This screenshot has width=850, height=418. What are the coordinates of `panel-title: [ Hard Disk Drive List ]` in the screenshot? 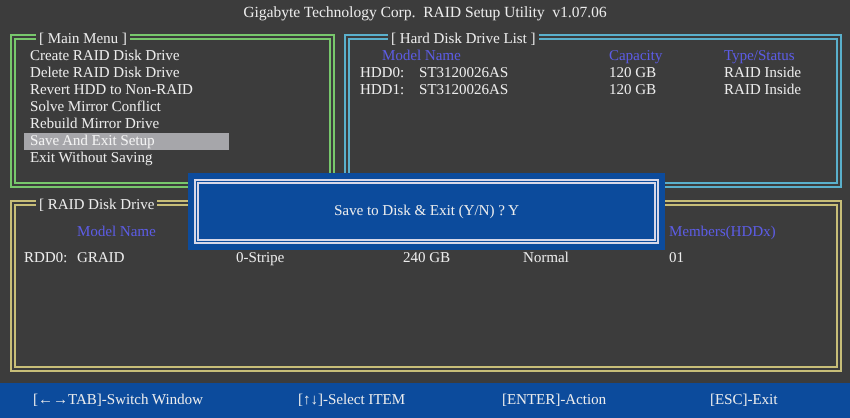 It's located at (463, 39).